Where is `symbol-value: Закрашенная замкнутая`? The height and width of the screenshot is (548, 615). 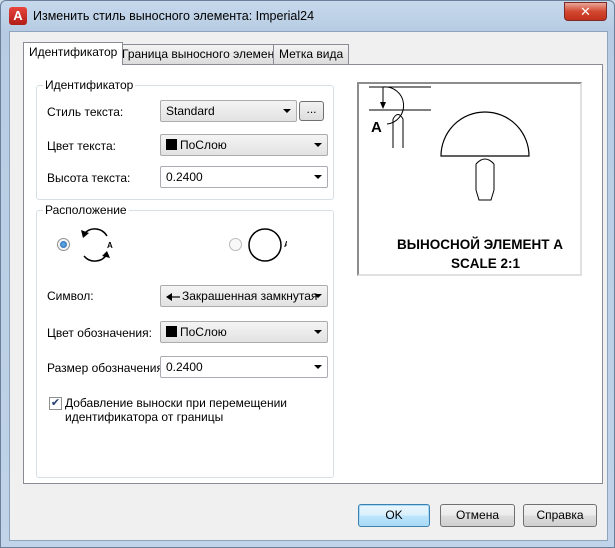
symbol-value: Закрашенная замкнутая is located at coordinates (250, 296).